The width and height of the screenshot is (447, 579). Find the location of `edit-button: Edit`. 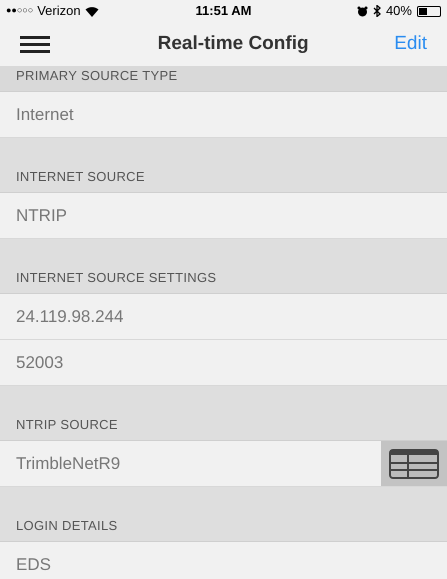

edit-button: Edit is located at coordinates (410, 44).